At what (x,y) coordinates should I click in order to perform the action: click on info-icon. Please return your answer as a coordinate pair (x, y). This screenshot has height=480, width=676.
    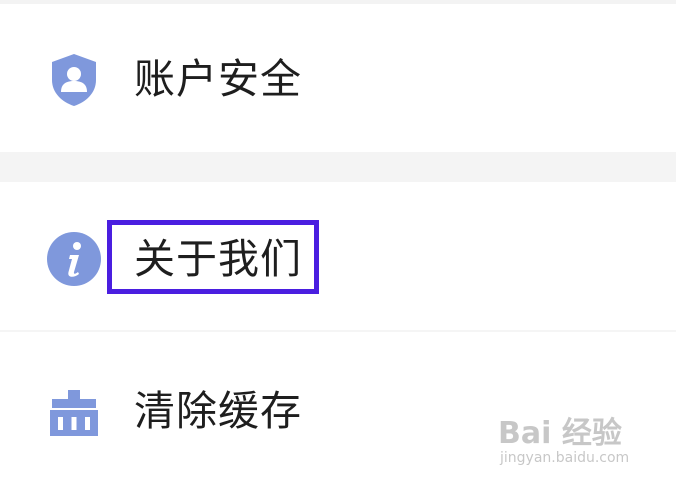
    Looking at the image, I should click on (74, 259).